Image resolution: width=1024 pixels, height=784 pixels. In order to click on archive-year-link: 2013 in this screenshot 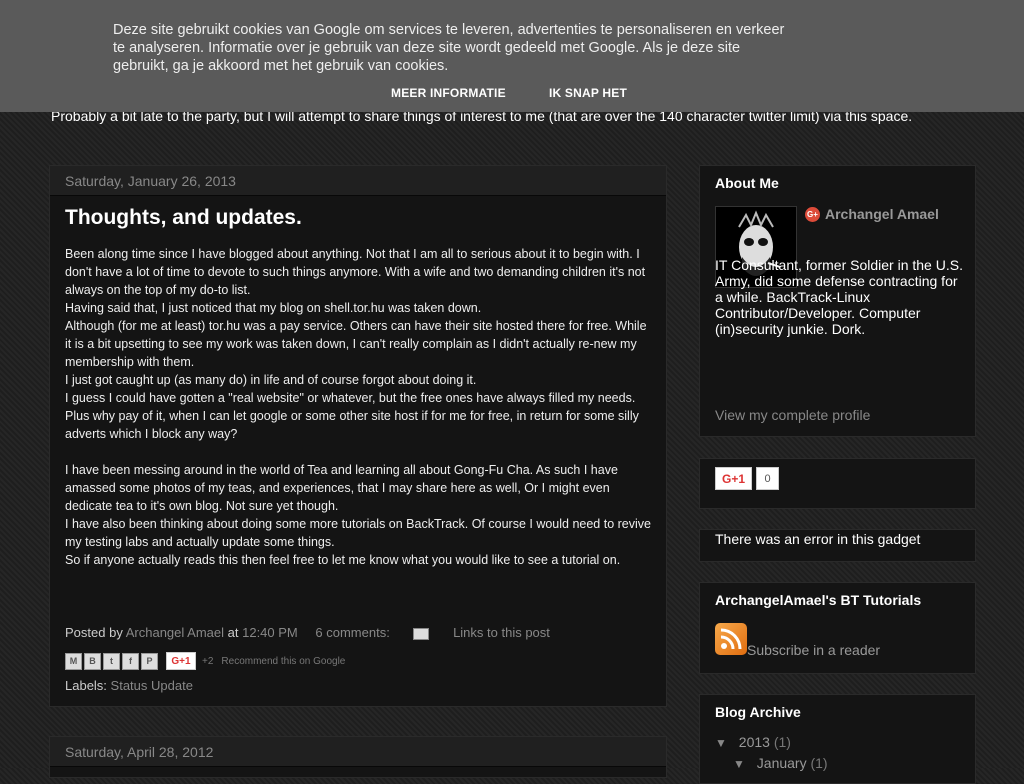, I will do `click(754, 742)`.